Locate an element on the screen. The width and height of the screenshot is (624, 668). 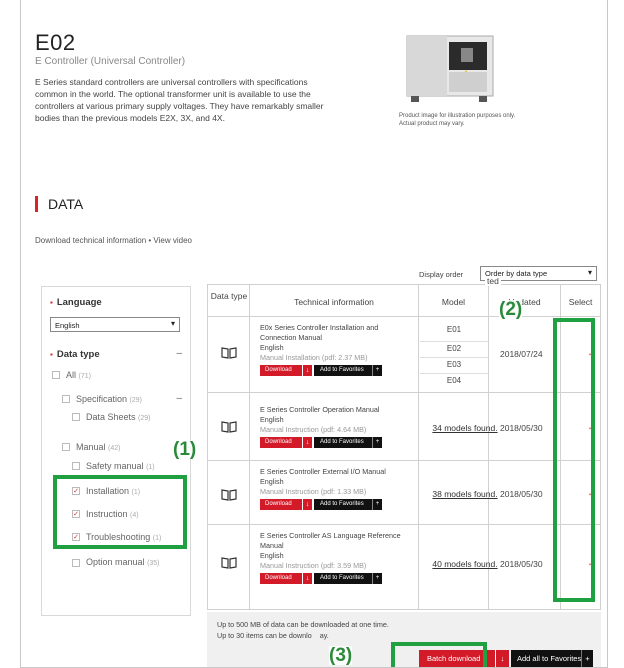
filter-checkbox-all is located at coordinates (56, 375).